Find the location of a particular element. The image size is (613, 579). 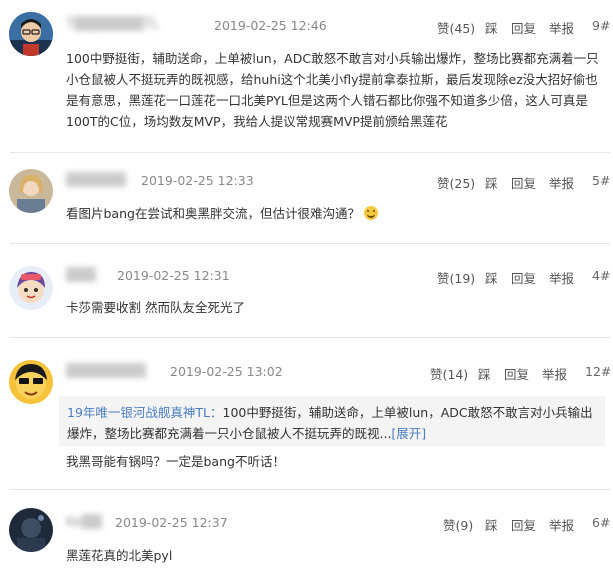

comment-actions: 赞(45) 踩 回复 举报 9# is located at coordinates (523, 27).